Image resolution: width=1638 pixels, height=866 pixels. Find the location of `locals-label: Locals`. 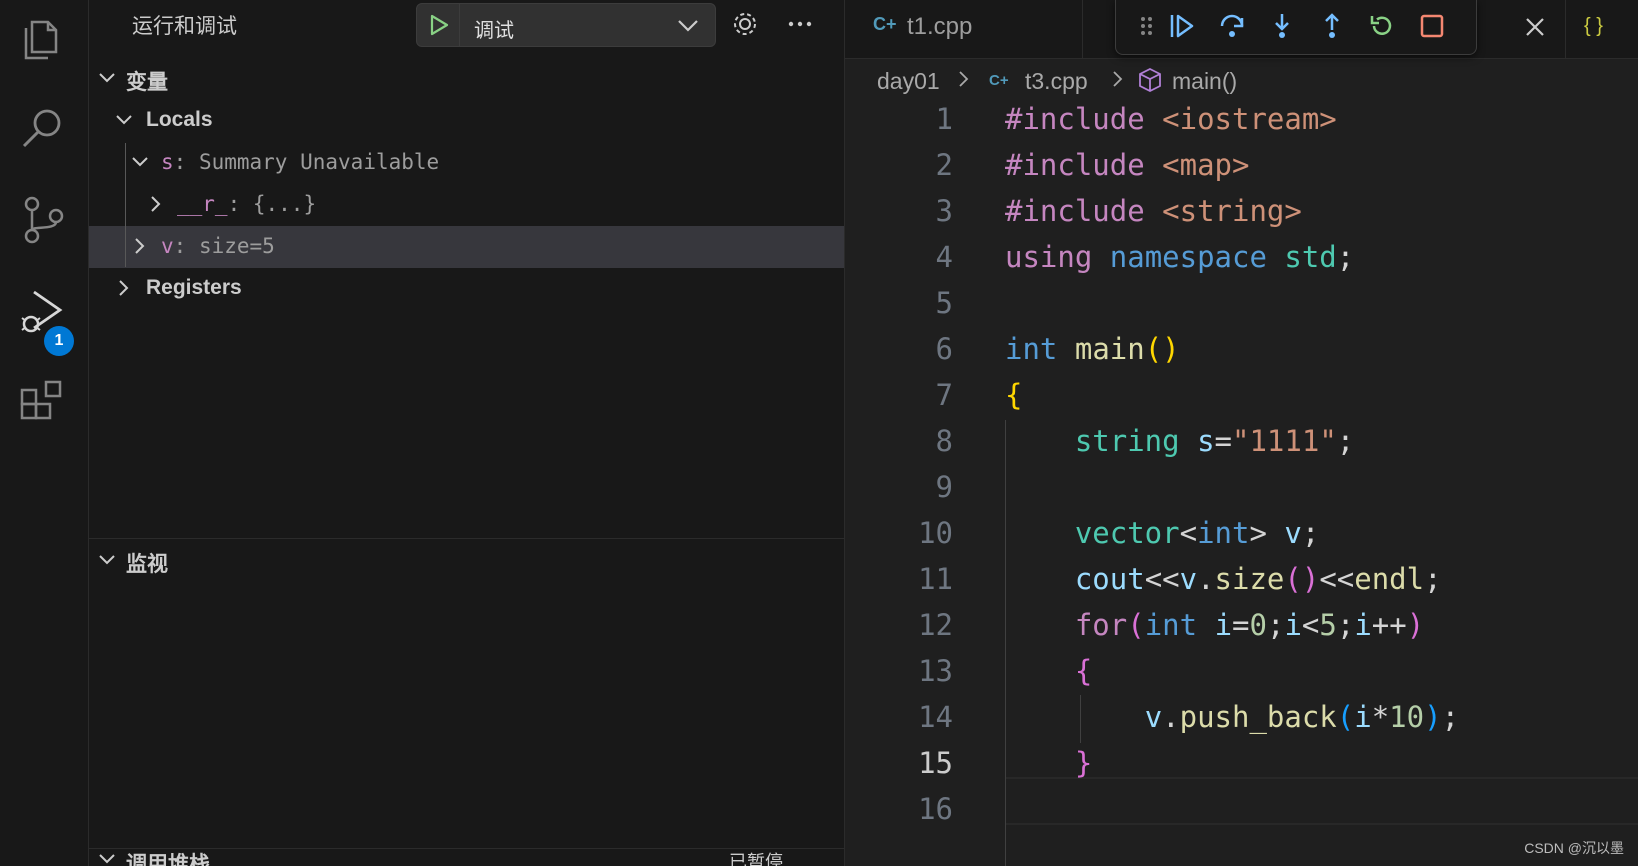

locals-label: Locals is located at coordinates (179, 119).